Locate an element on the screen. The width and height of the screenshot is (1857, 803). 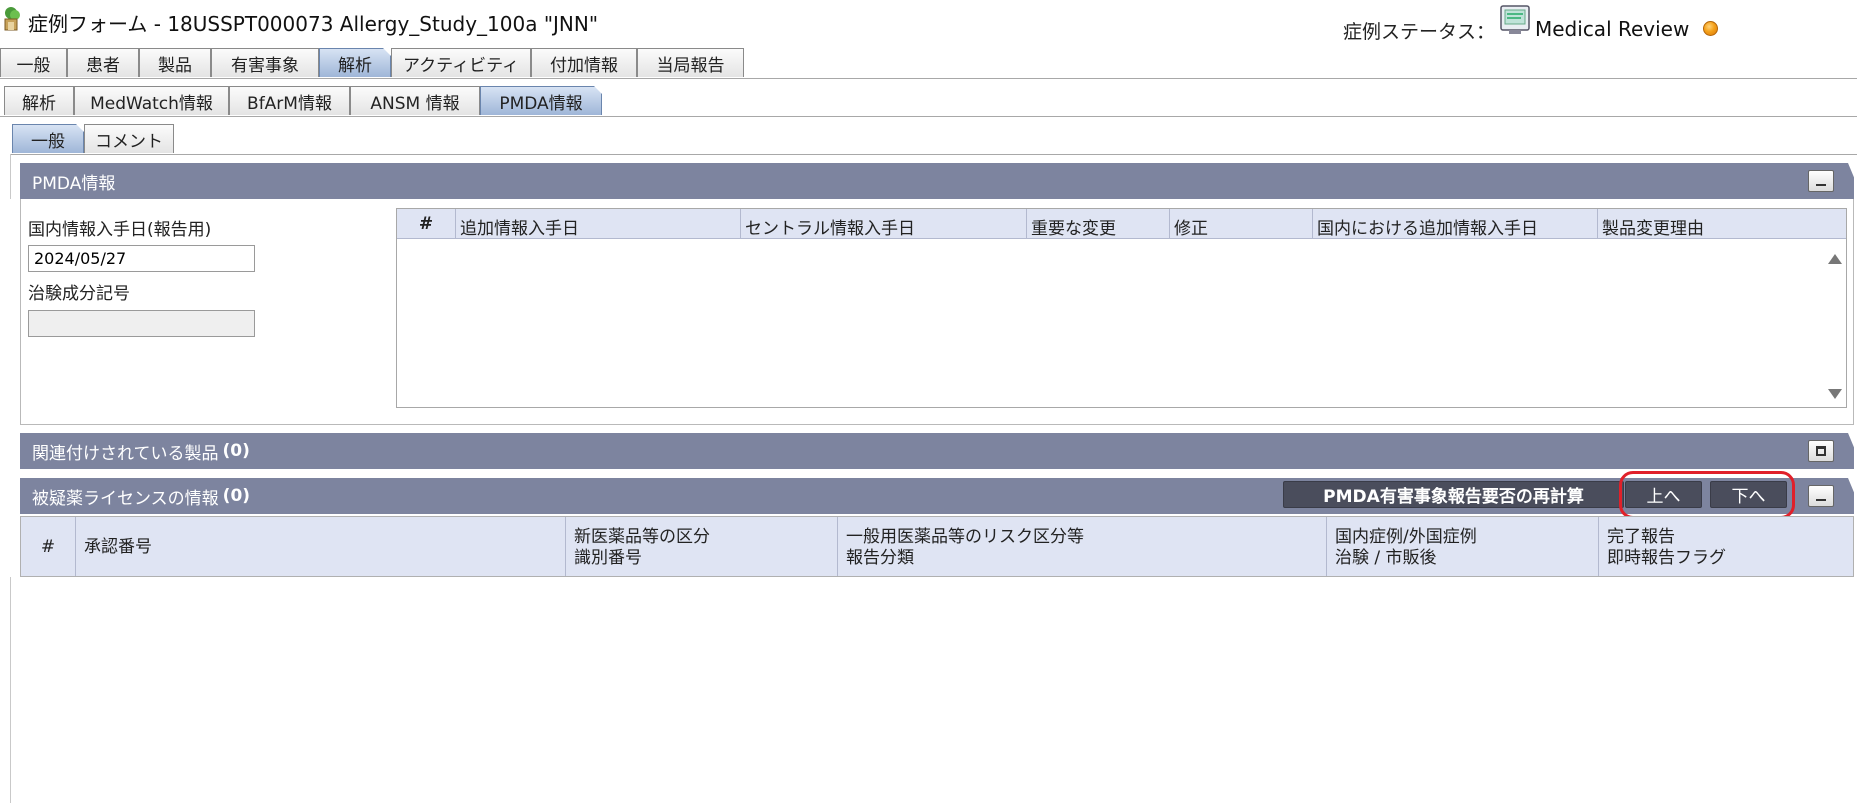
monitor-icon is located at coordinates (1515, 20).